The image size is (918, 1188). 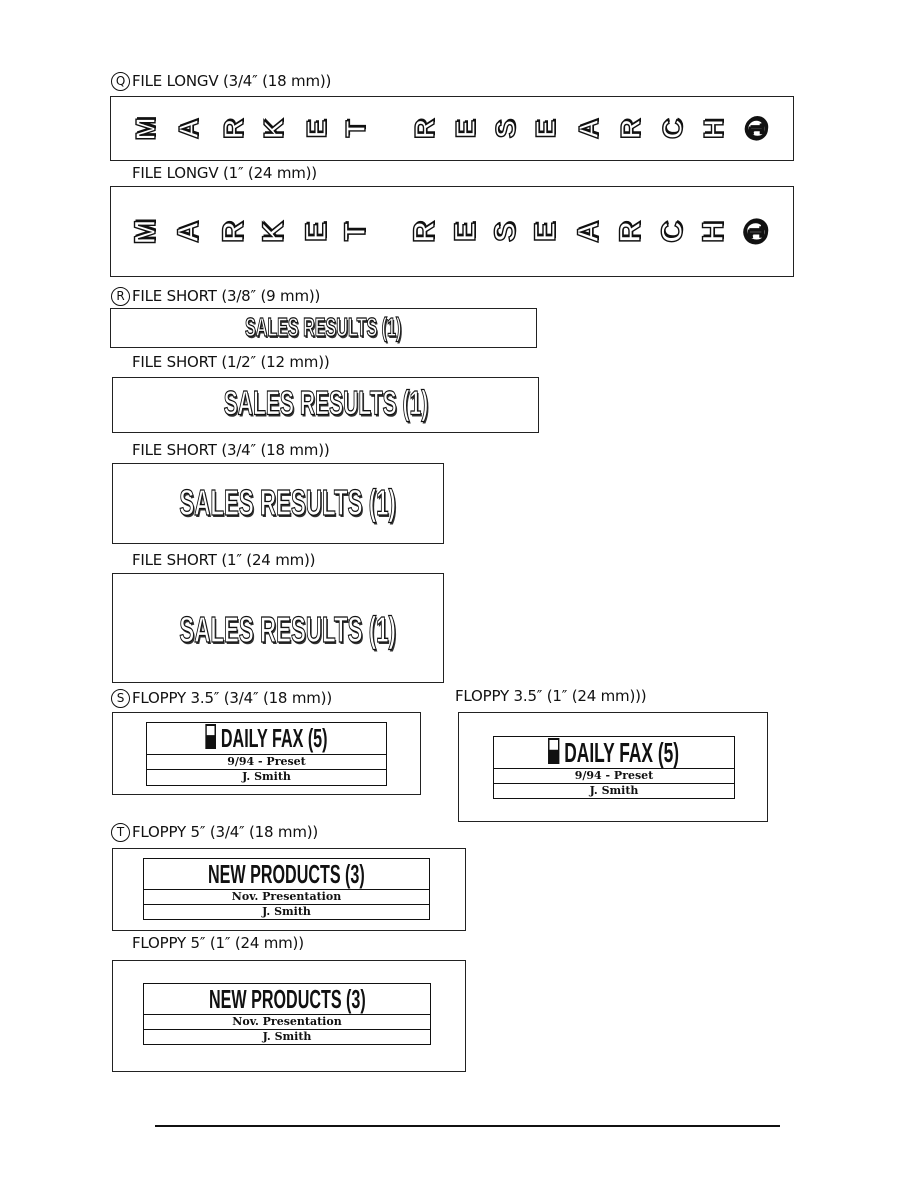 I want to click on label-file-short-18mm: SALES RESULTS (1), so click(x=278, y=503).